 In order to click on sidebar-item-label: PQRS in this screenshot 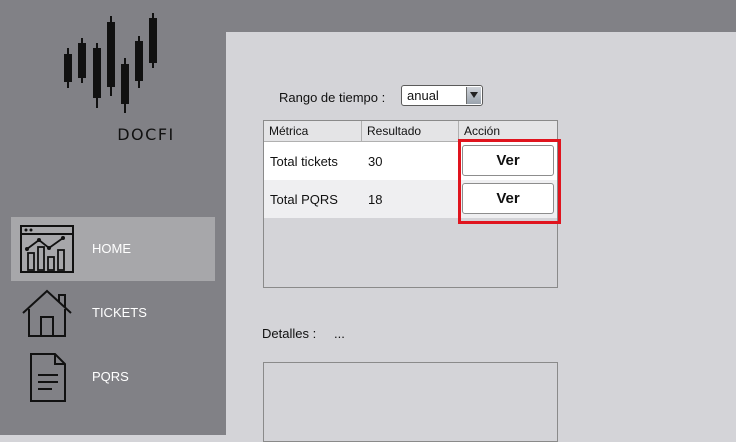, I will do `click(110, 376)`.